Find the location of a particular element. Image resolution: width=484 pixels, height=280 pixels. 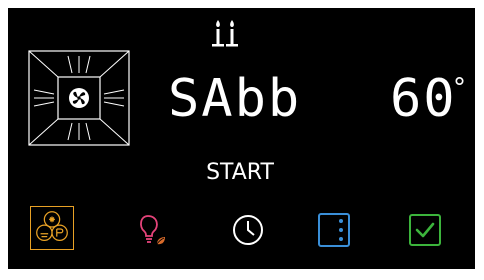

mode-temperature-display: SAbb 60 ° is located at coordinates (317, 98).